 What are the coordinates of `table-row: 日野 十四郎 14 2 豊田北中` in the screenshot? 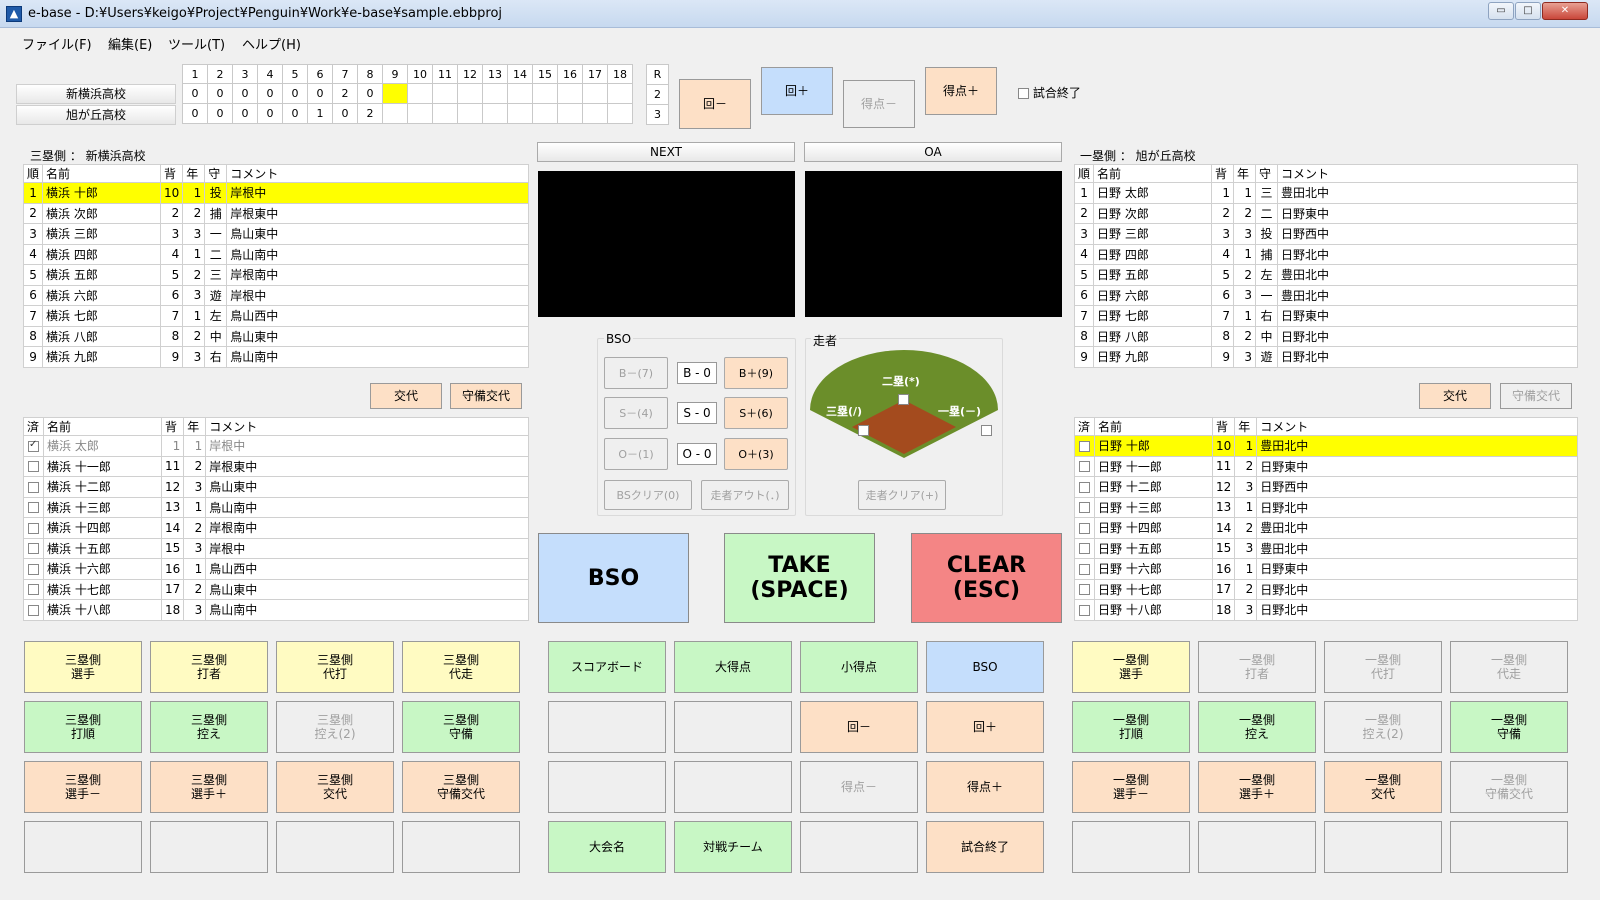 It's located at (1326, 528).